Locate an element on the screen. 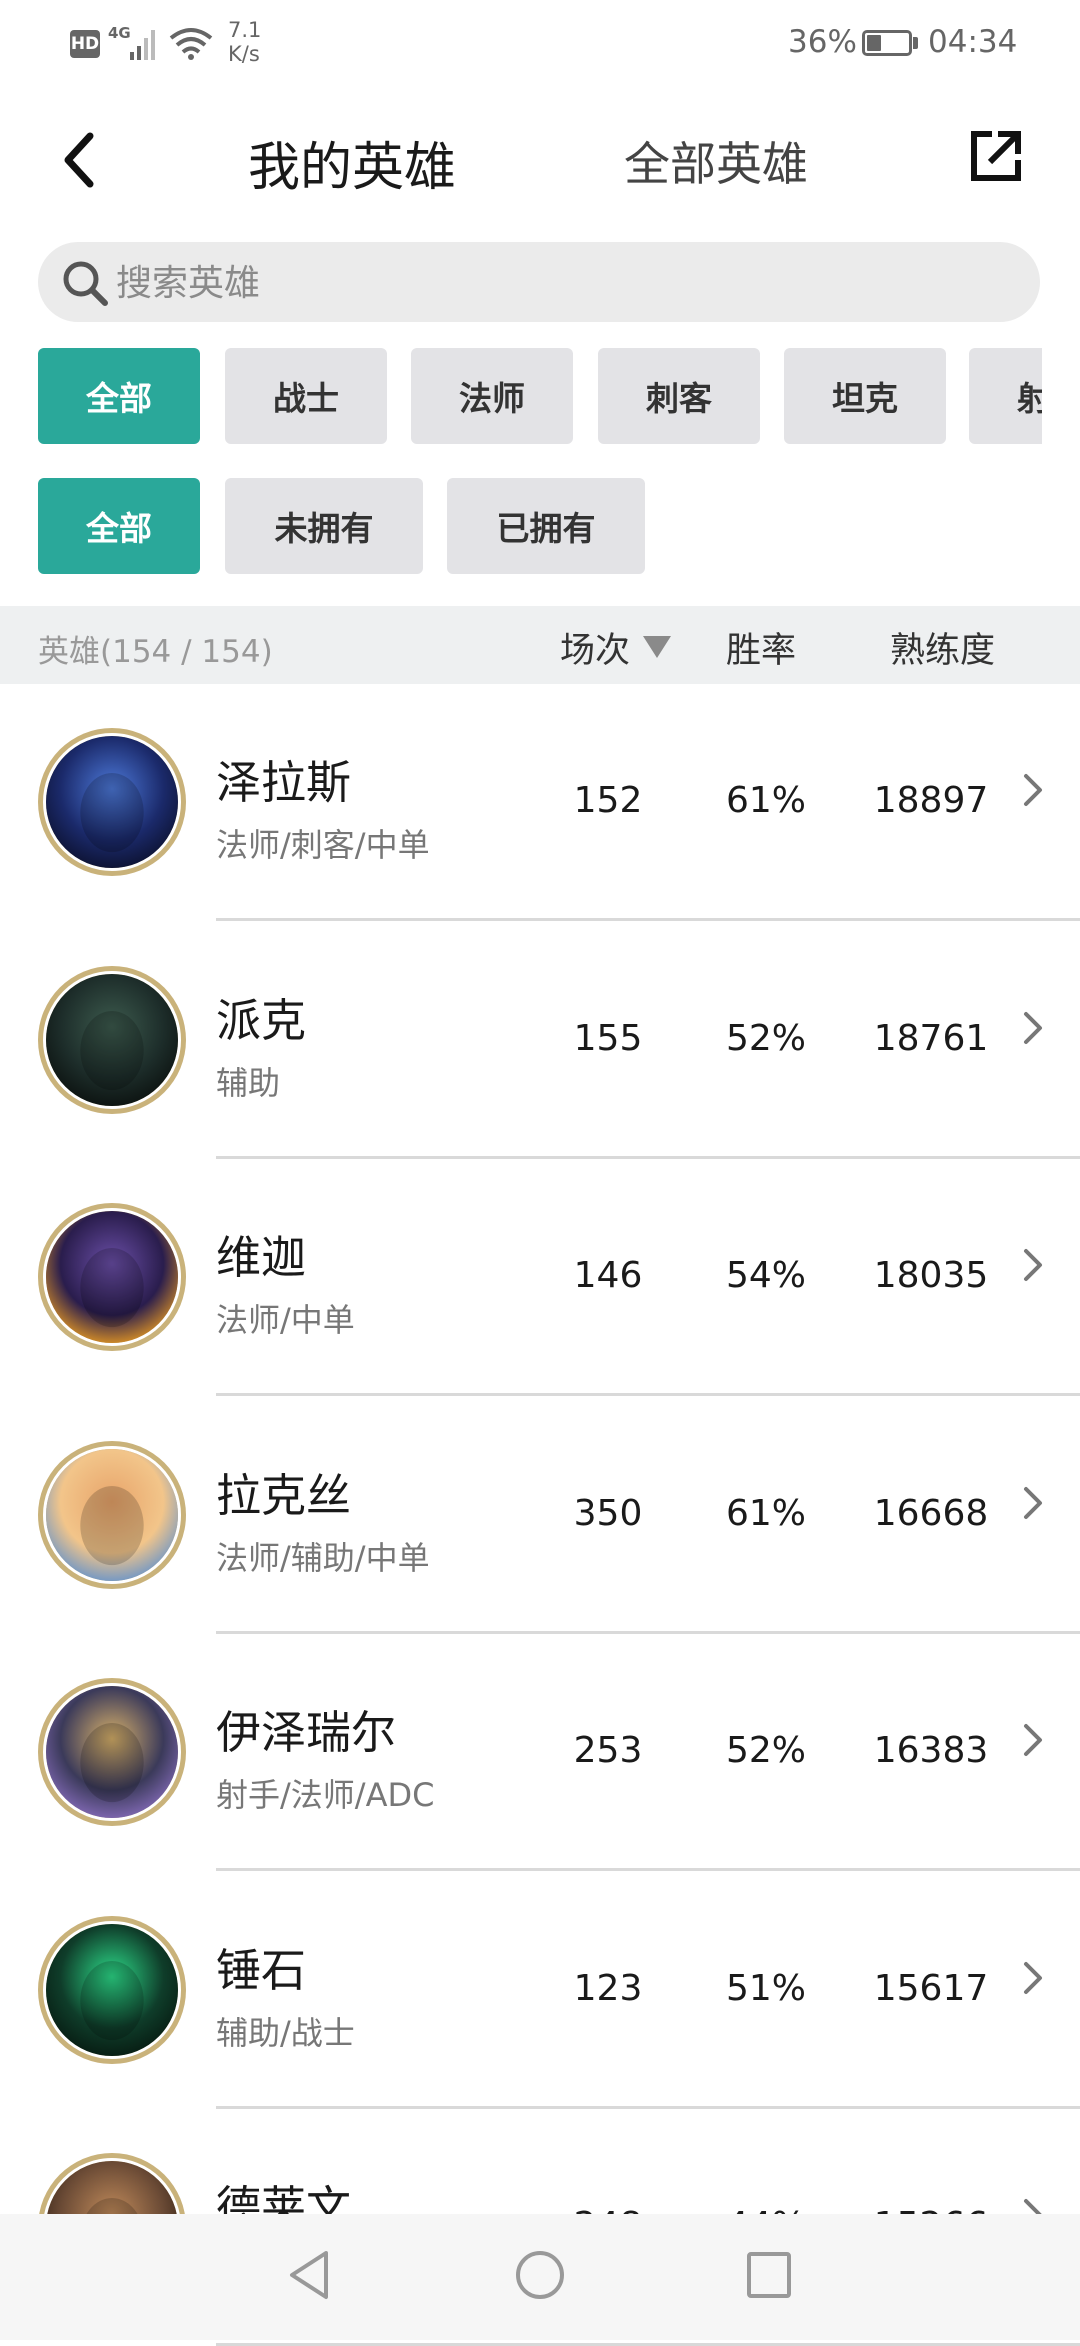 This screenshot has width=1080, height=2346. back-nav-icon is located at coordinates (309, 2275).